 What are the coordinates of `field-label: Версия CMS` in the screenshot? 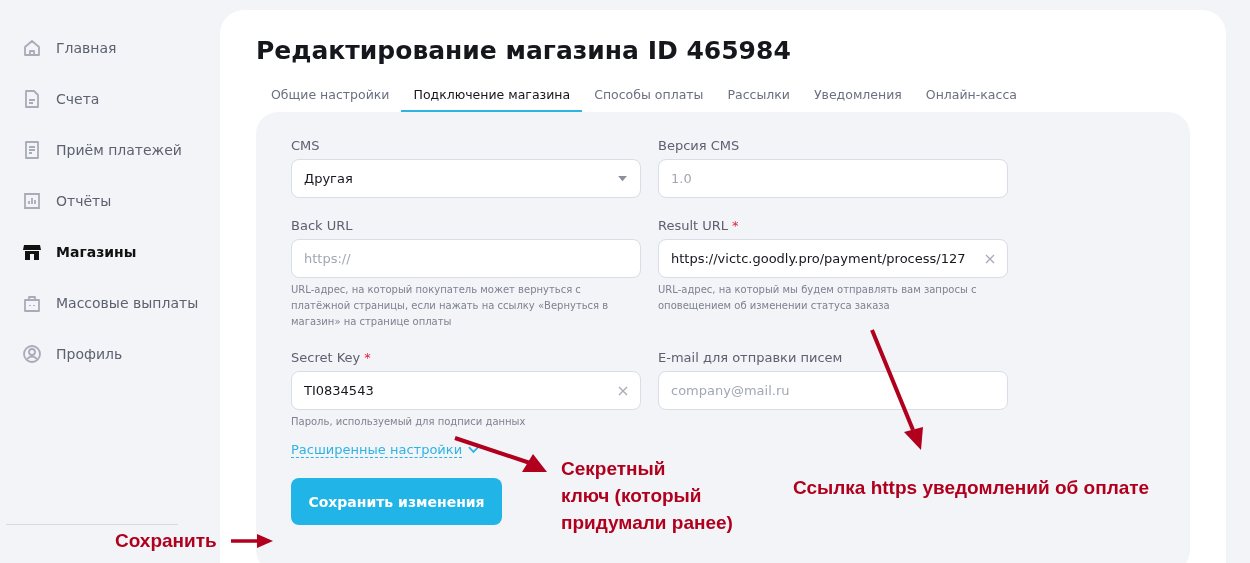 It's located at (699, 145).